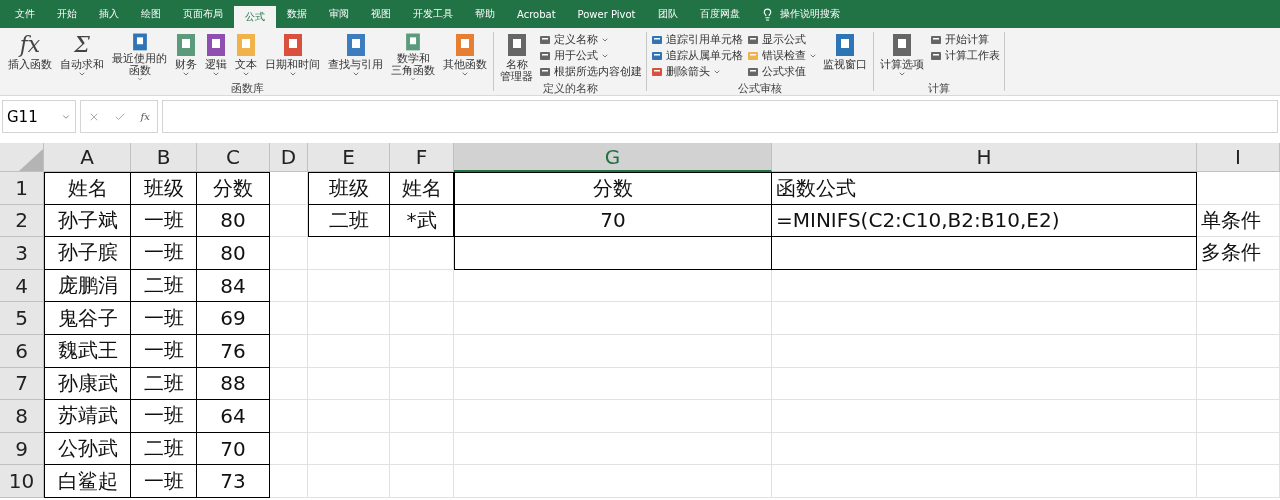 This screenshot has width=1280, height=500. Describe the element at coordinates (590, 72) in the screenshot. I see `ribbon-button: 根据所选内容创建` at that location.